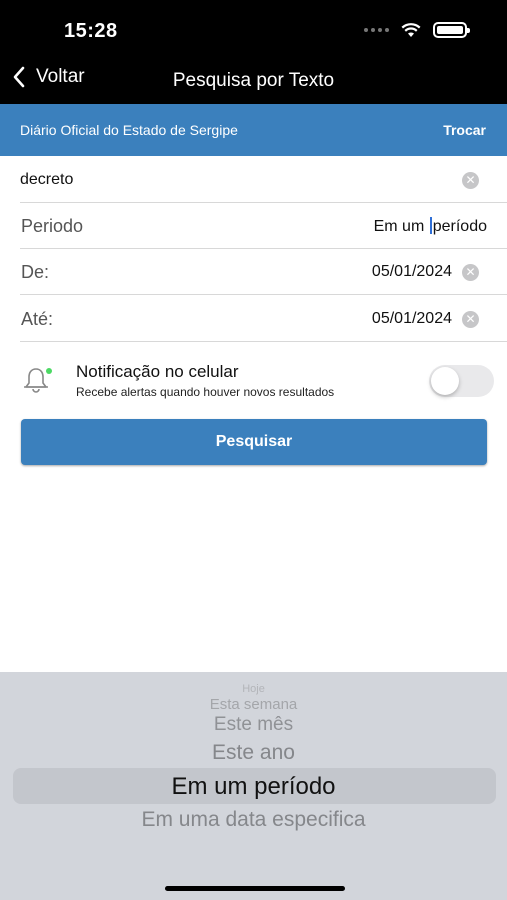 The height and width of the screenshot is (900, 507). Describe the element at coordinates (470, 319) in the screenshot. I see `clear-to-date-icon: ✕` at that location.